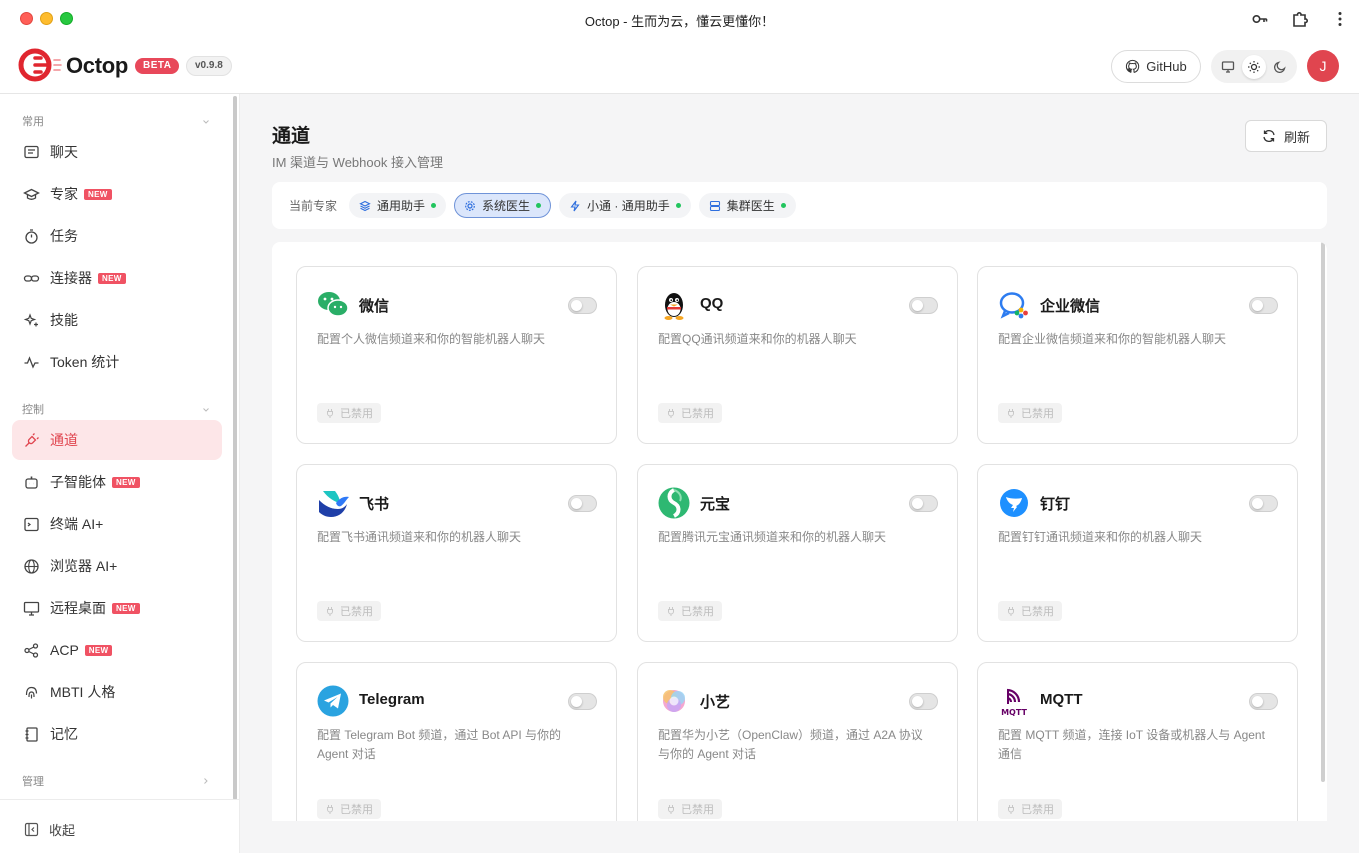 This screenshot has width=1359, height=853. I want to click on theme-dark-option, so click(1280, 67).